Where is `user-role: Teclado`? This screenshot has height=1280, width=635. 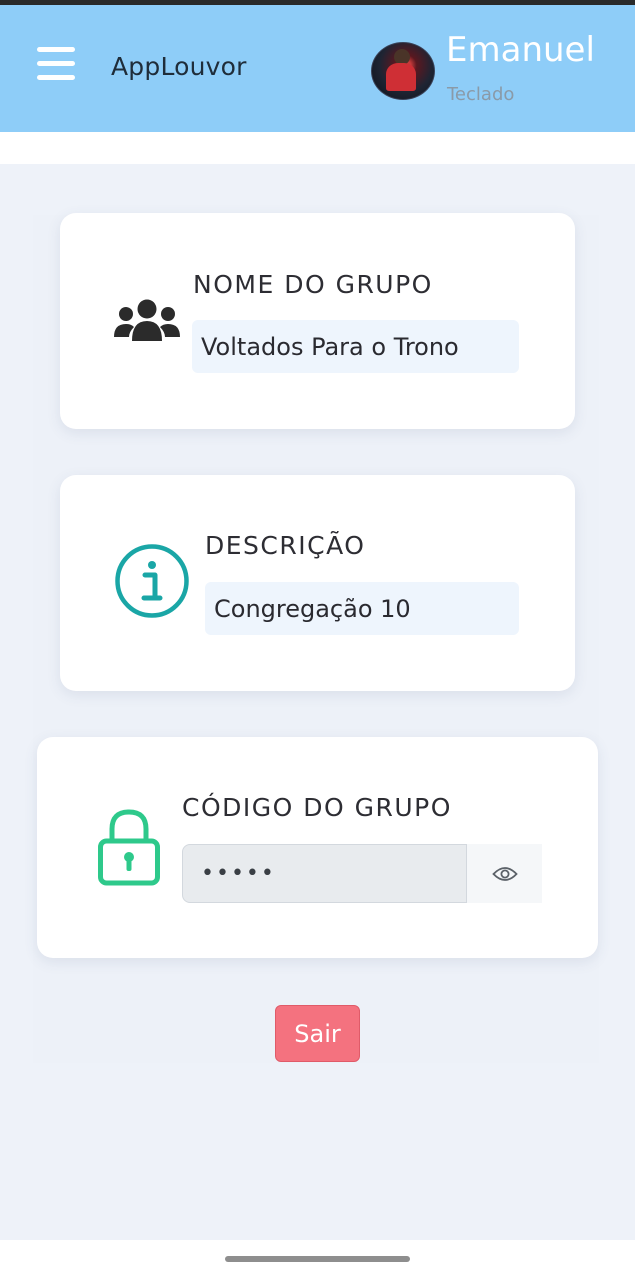
user-role: Teclado is located at coordinates (481, 94).